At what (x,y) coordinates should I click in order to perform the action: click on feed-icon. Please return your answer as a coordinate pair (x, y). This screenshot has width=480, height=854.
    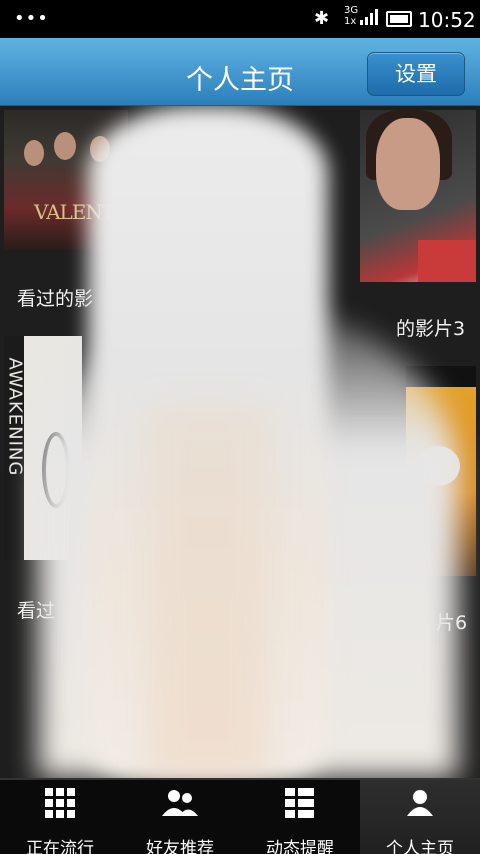
    Looking at the image, I should click on (300, 803).